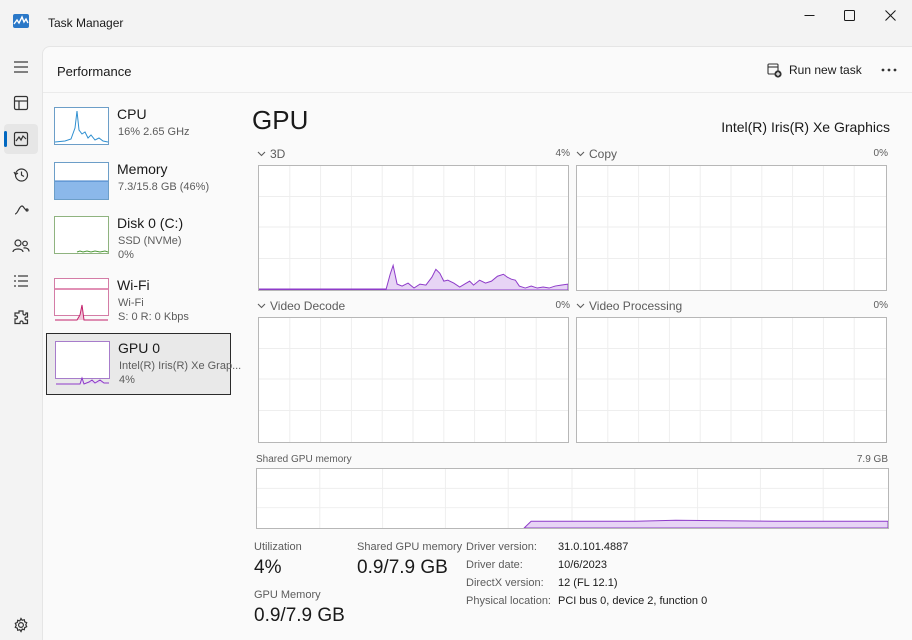 The width and height of the screenshot is (912, 640). Describe the element at coordinates (150, 223) in the screenshot. I see `resource-name: Disk 0 (C:)` at that location.